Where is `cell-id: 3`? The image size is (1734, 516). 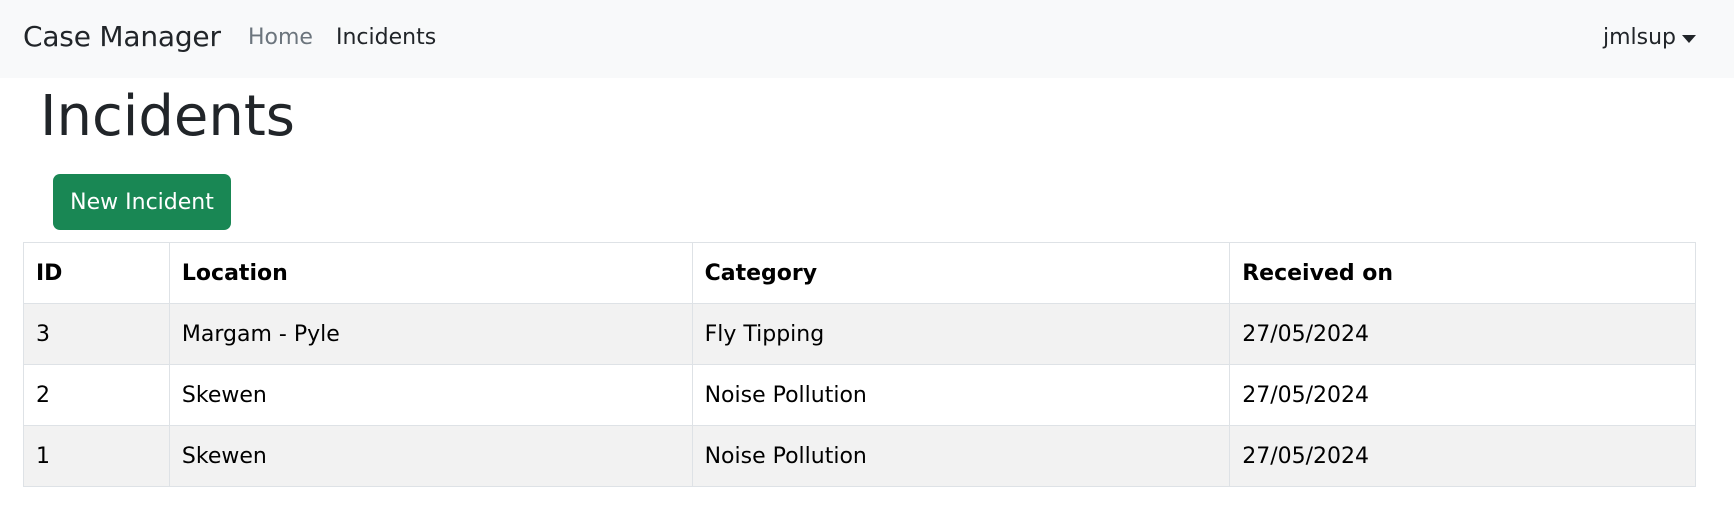
cell-id: 3 is located at coordinates (96, 334).